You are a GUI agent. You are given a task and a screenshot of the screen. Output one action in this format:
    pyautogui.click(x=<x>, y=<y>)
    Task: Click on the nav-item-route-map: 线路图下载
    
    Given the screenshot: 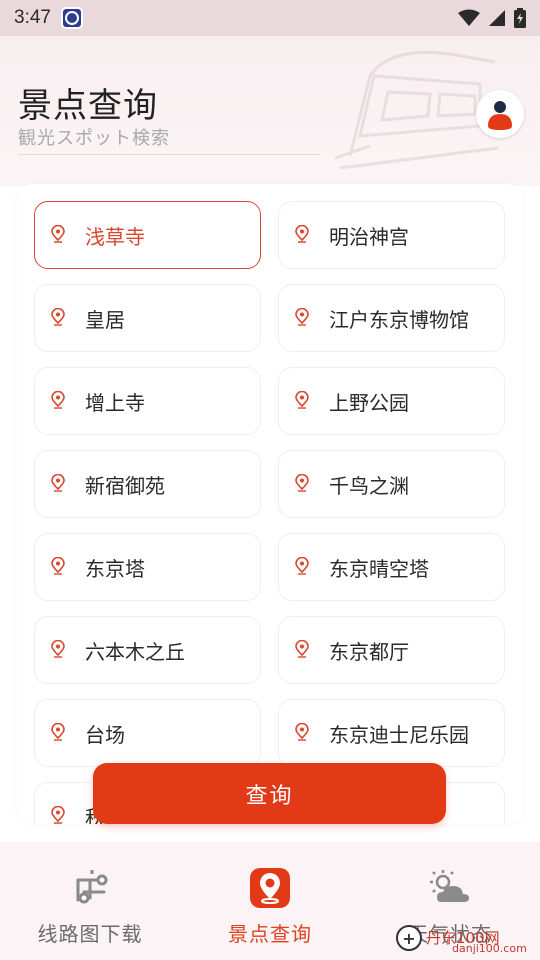 What is the action you would take?
    pyautogui.click(x=90, y=901)
    